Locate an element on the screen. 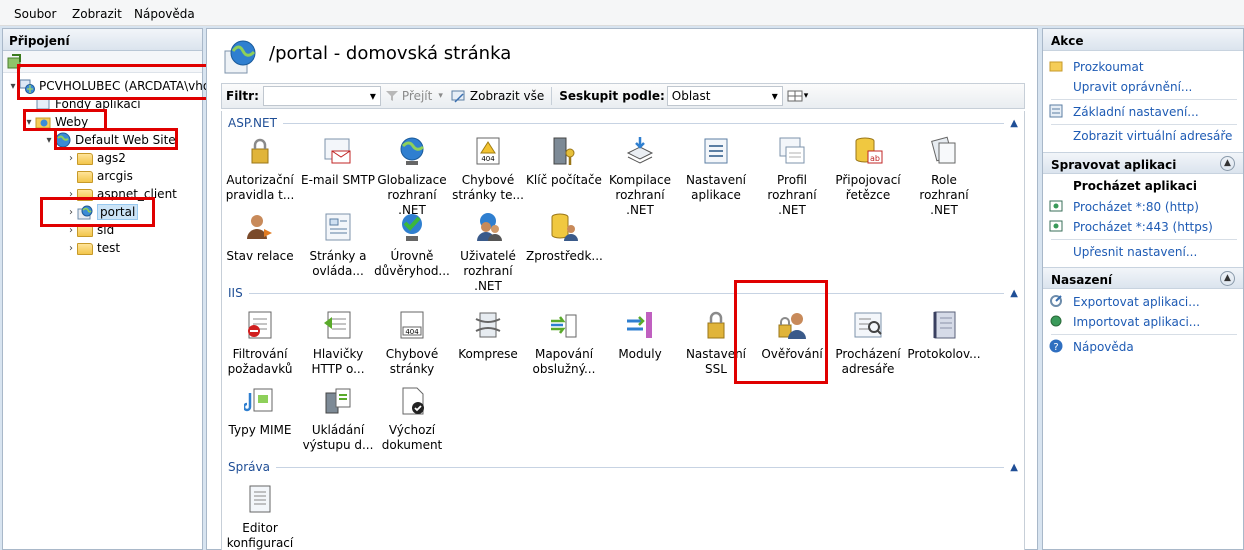 The height and width of the screenshot is (550, 1244). error-page-icon: 404 is located at coordinates (488, 151).